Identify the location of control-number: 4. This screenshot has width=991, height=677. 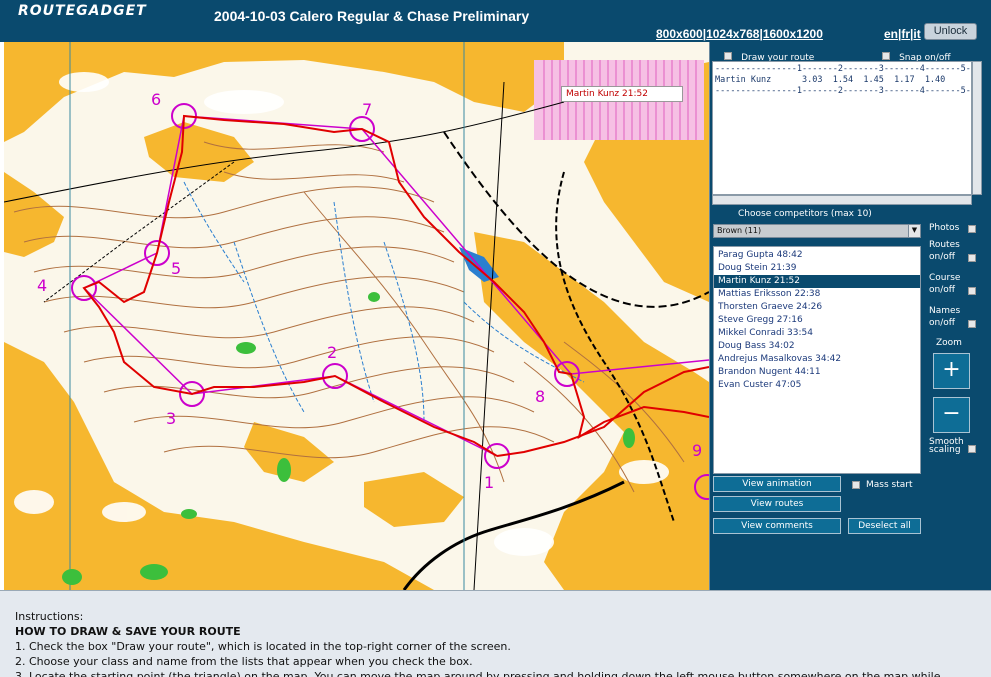
(42, 285).